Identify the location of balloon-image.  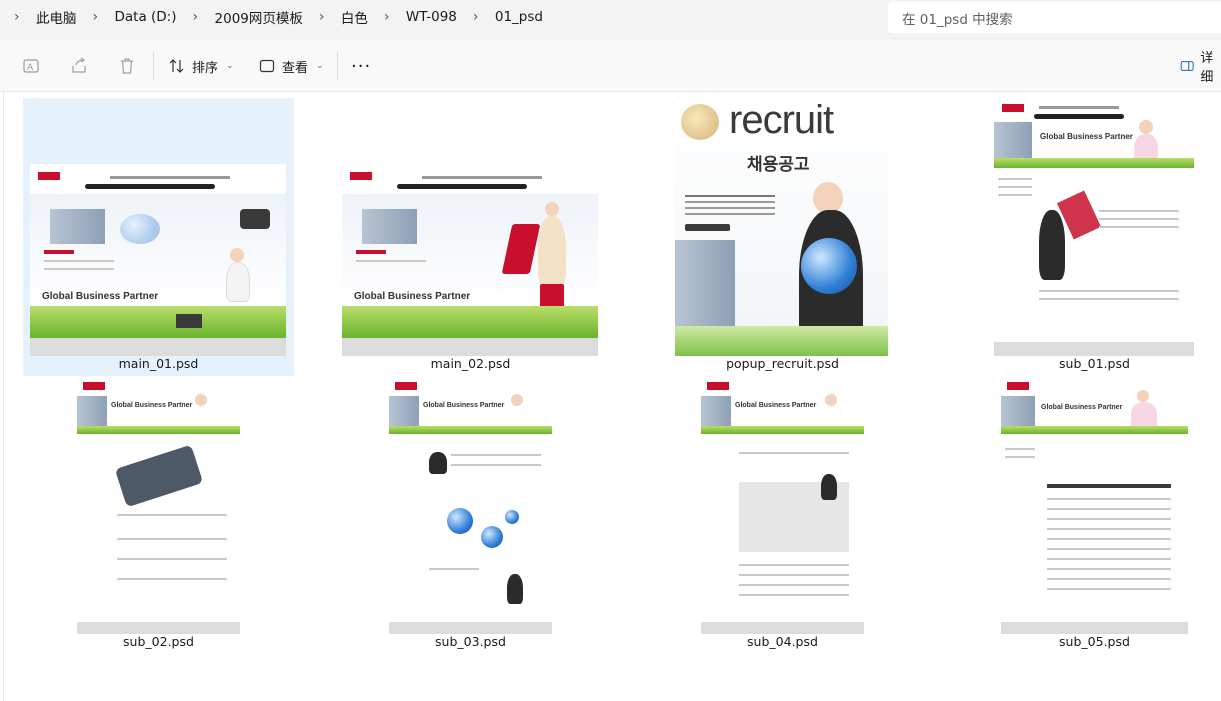
(700, 122).